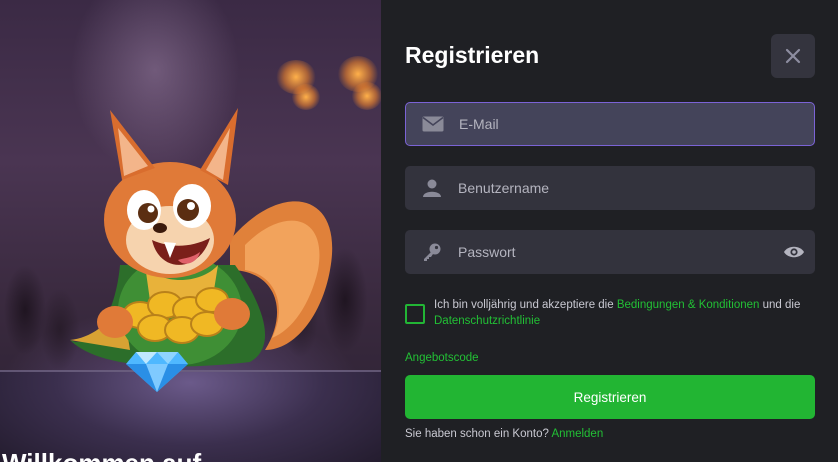  What do you see at coordinates (477, 434) in the screenshot?
I see `login-prompt-text: Sie haben schon ein Konto?` at bounding box center [477, 434].